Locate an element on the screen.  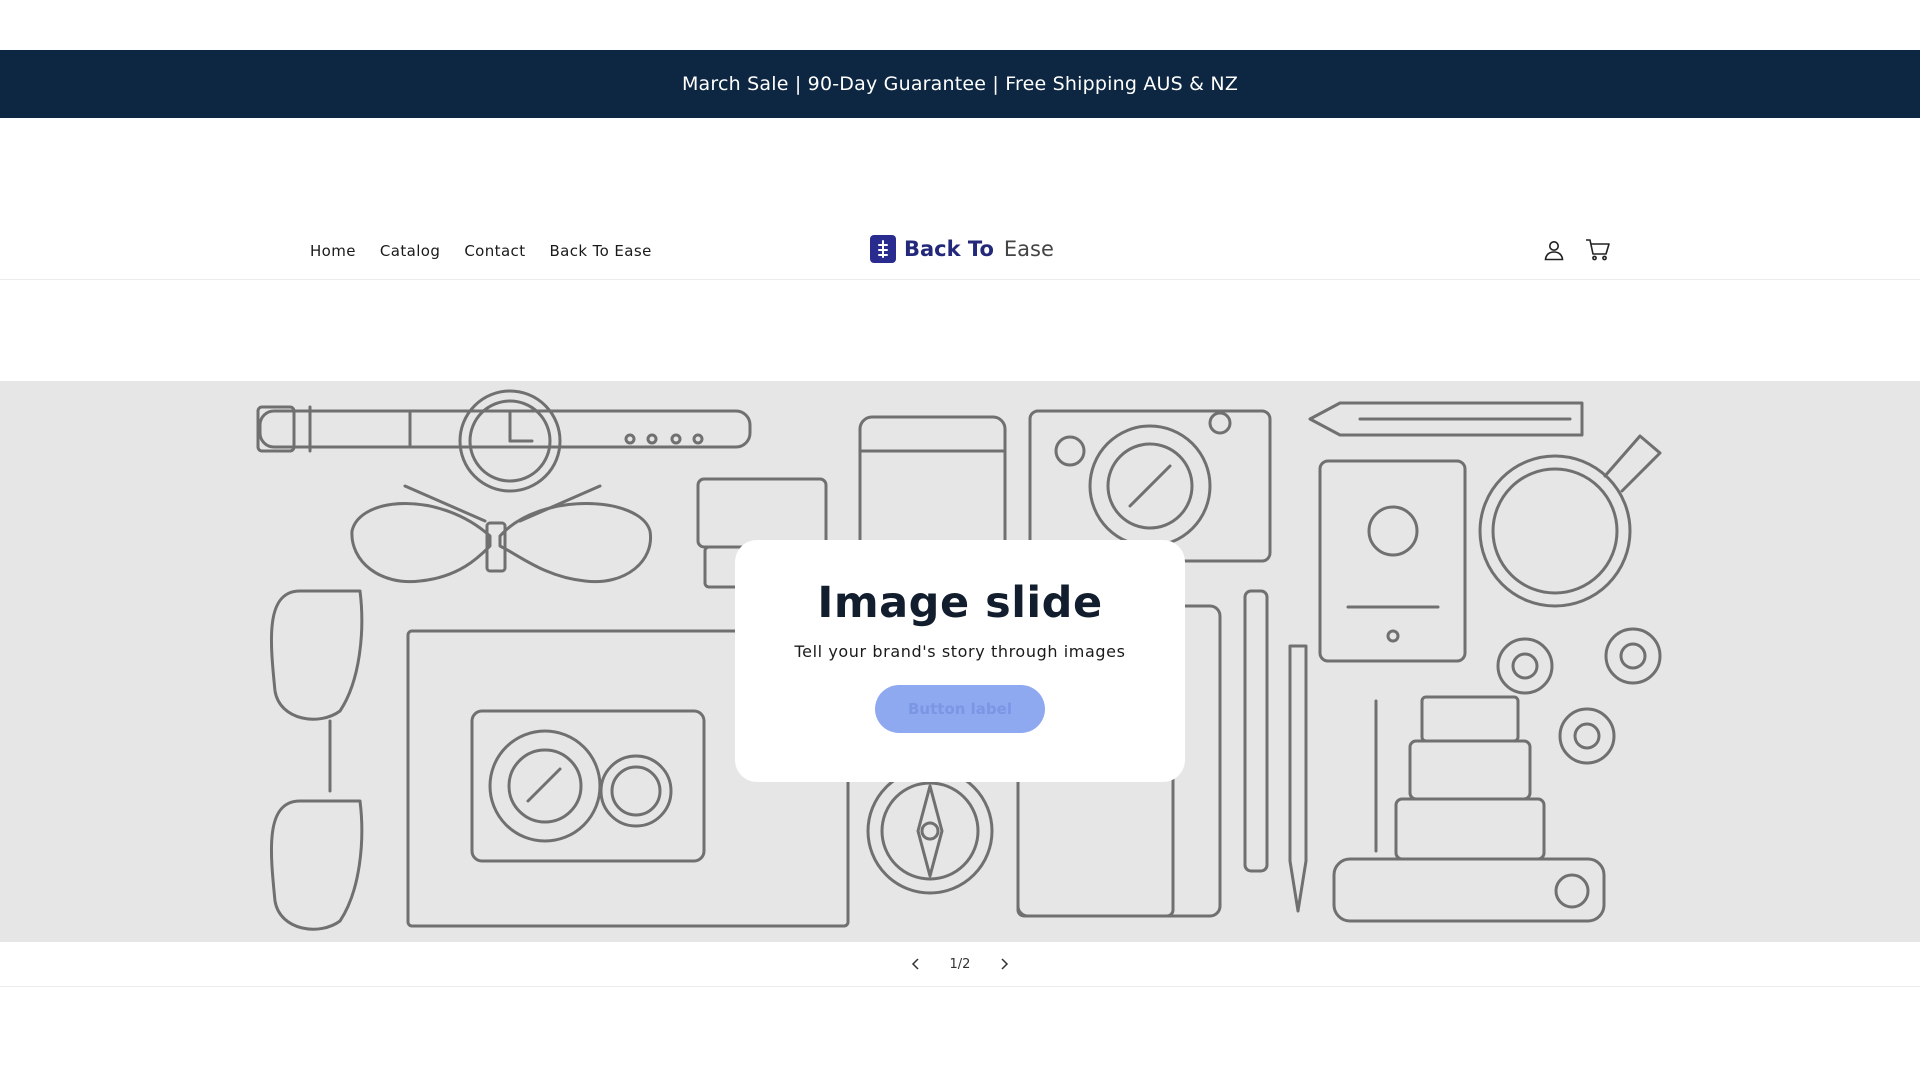
chevron-left-icon is located at coordinates (915, 964).